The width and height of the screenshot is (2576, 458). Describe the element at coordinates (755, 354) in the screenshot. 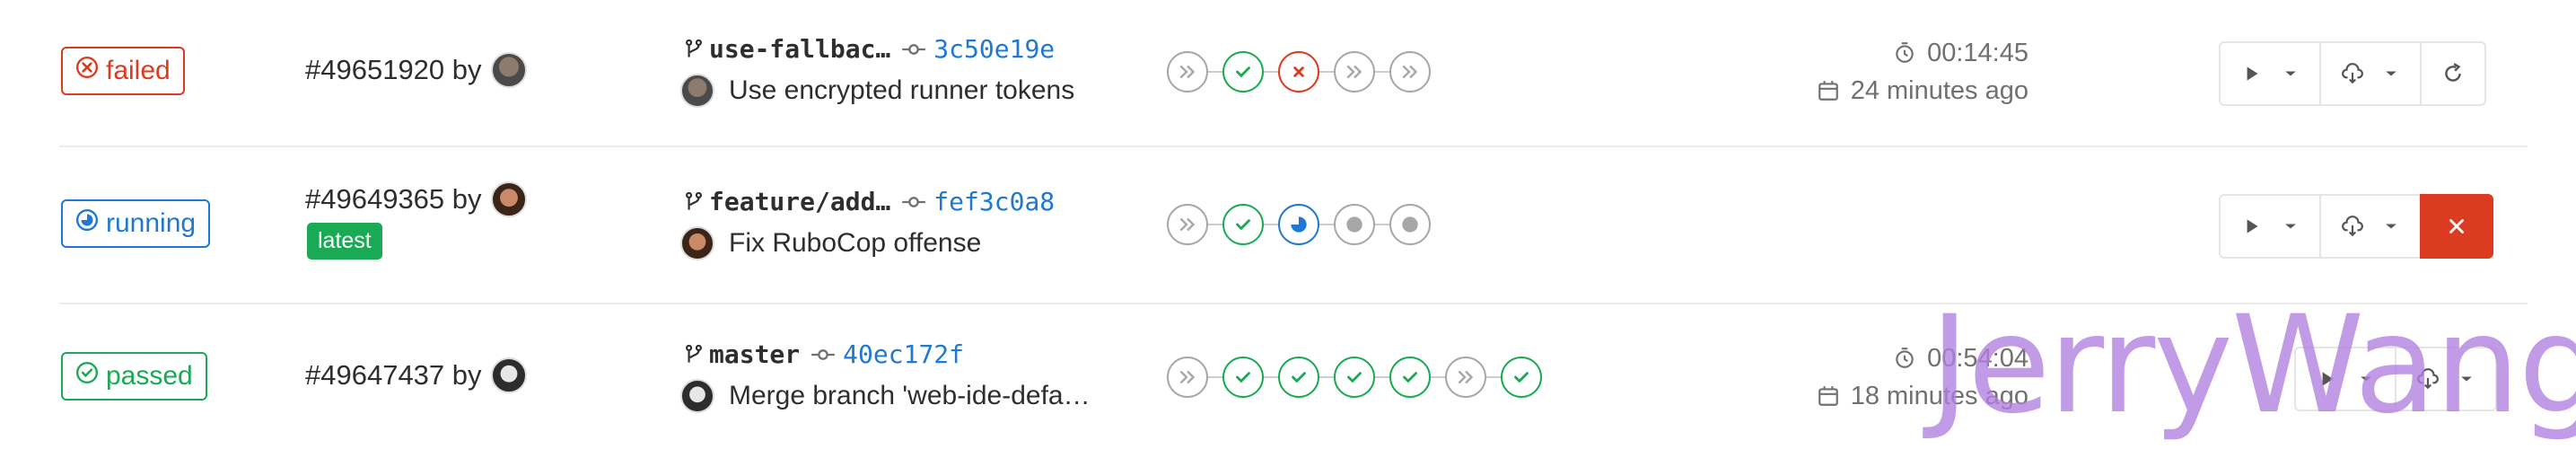

I see `branch-name: master` at that location.